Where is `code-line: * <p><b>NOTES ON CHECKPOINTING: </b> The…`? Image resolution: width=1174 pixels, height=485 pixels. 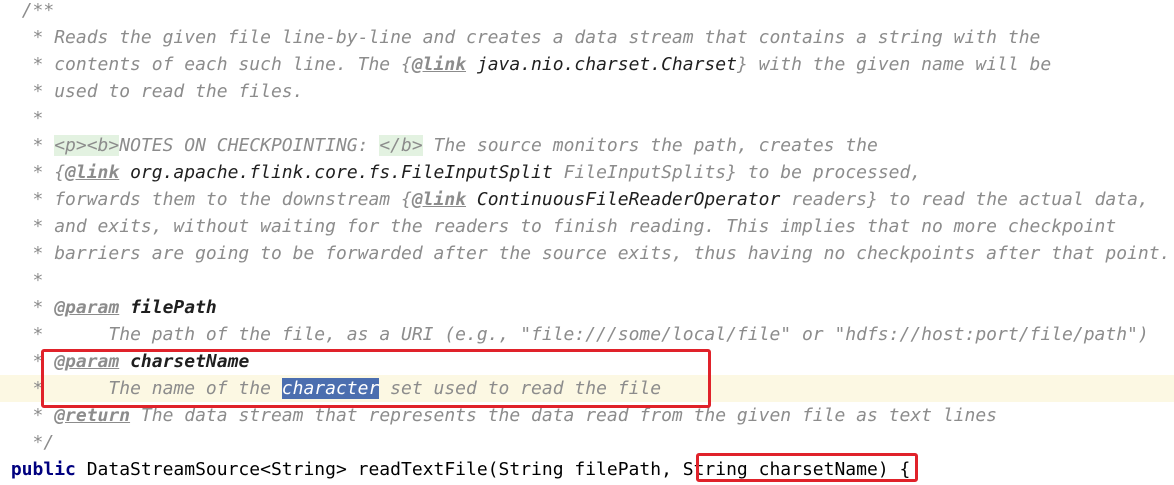
code-line: * <p><b>NOTES ON CHECKPOINTING: </b> The… is located at coordinates (455, 145).